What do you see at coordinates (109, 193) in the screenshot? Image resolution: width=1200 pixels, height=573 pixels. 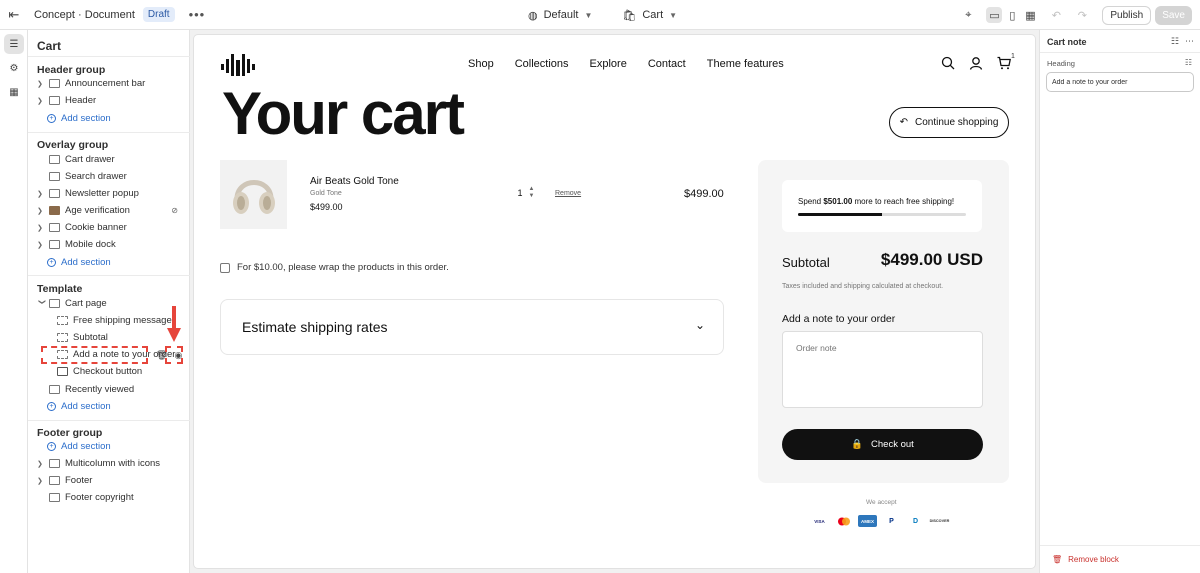 I see `sidebar-item-newsletter-popup: ❯ Newsletter popup` at bounding box center [109, 193].